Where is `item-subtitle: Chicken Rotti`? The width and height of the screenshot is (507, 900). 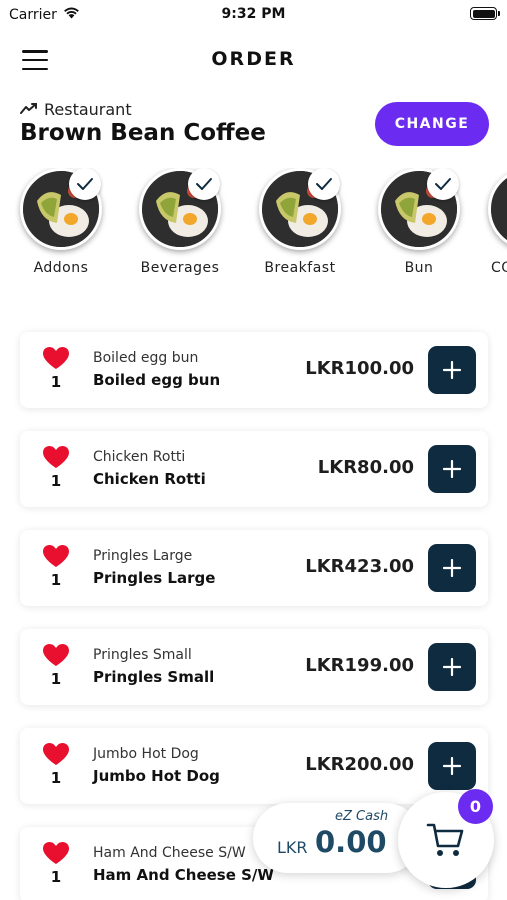 item-subtitle: Chicken Rotti is located at coordinates (139, 457).